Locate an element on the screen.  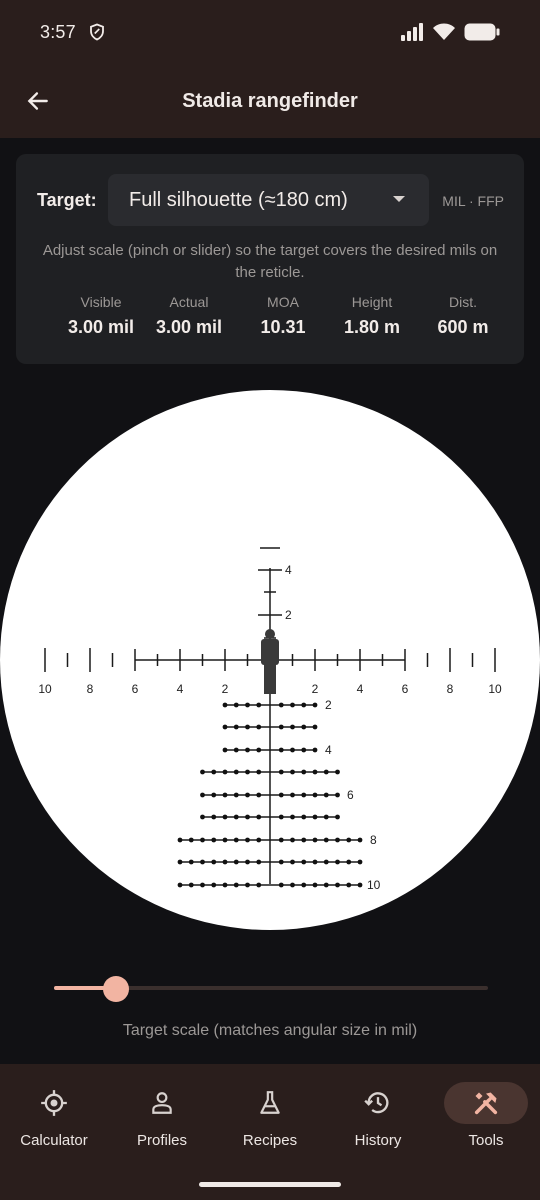
gesture-bar is located at coordinates (270, 1184).